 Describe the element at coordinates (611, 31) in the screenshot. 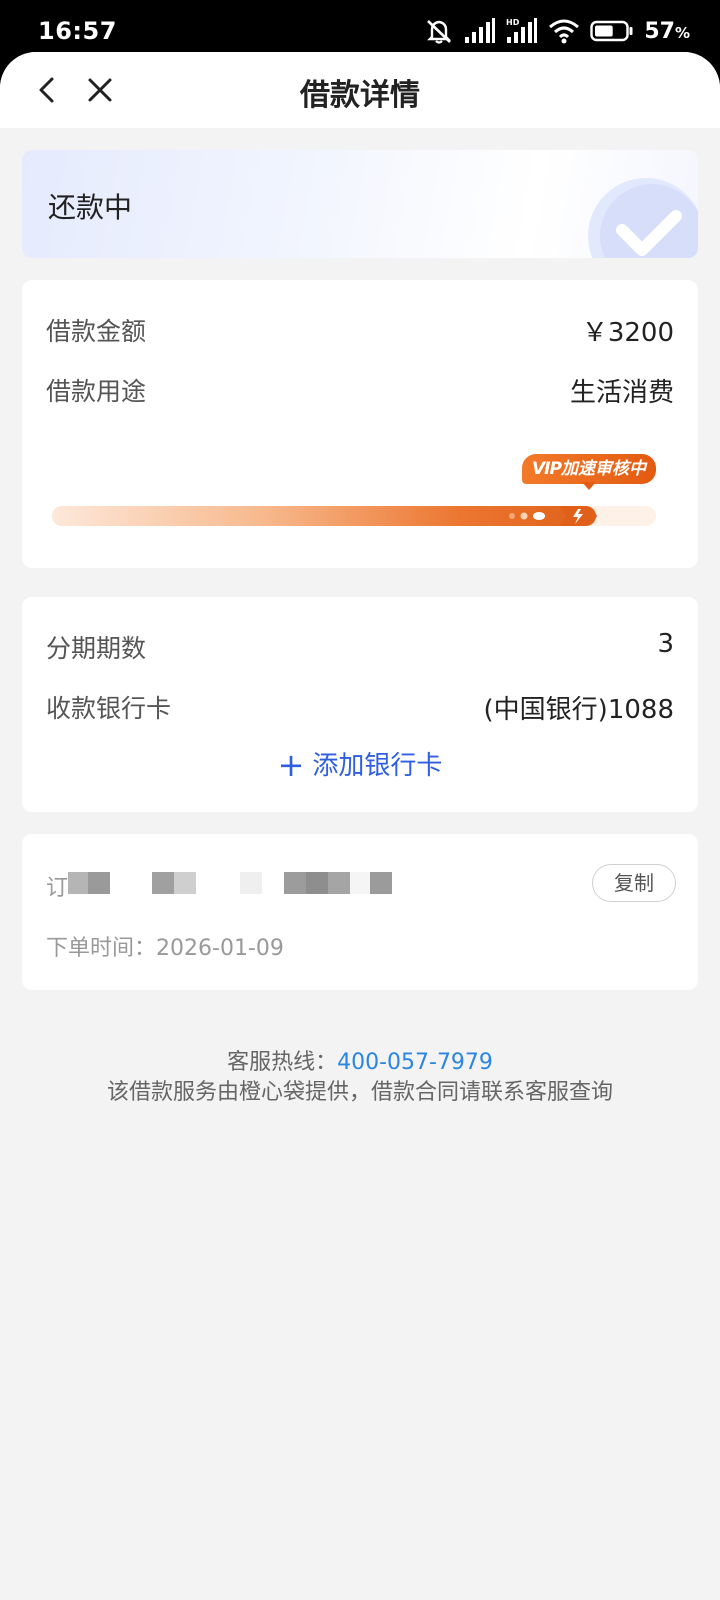

I see `battery-icon` at that location.